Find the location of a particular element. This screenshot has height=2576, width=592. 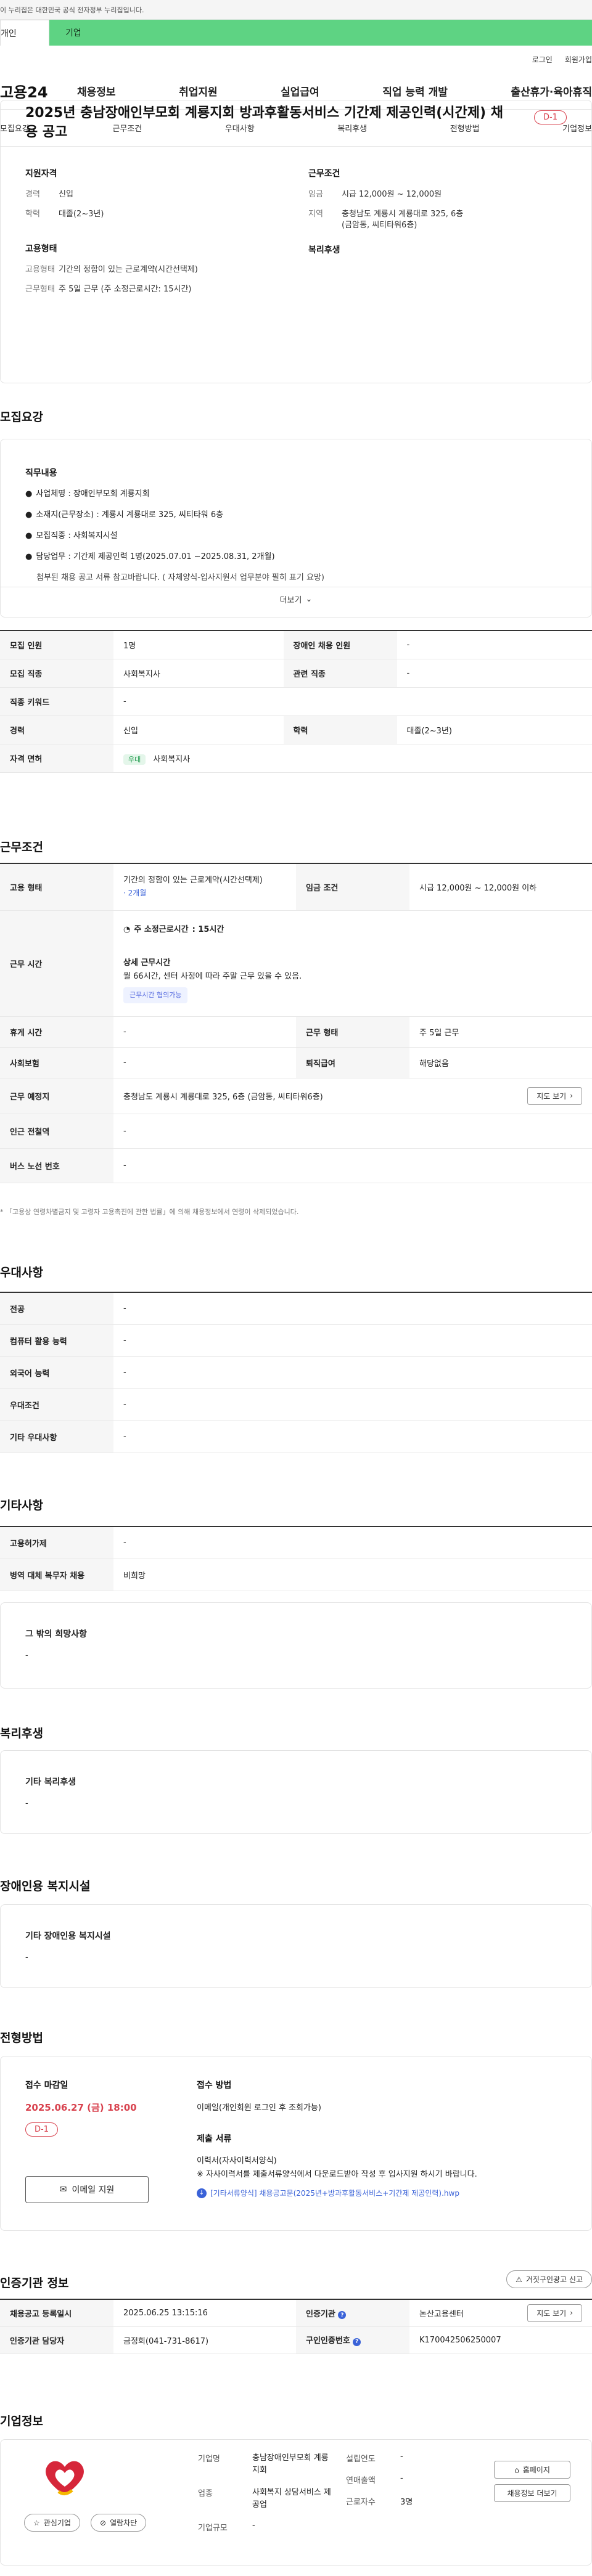

duty-item: 소재지(근무장소) : 계룡시 계룡대로 325, 씨티타워 6층 is located at coordinates (130, 515).